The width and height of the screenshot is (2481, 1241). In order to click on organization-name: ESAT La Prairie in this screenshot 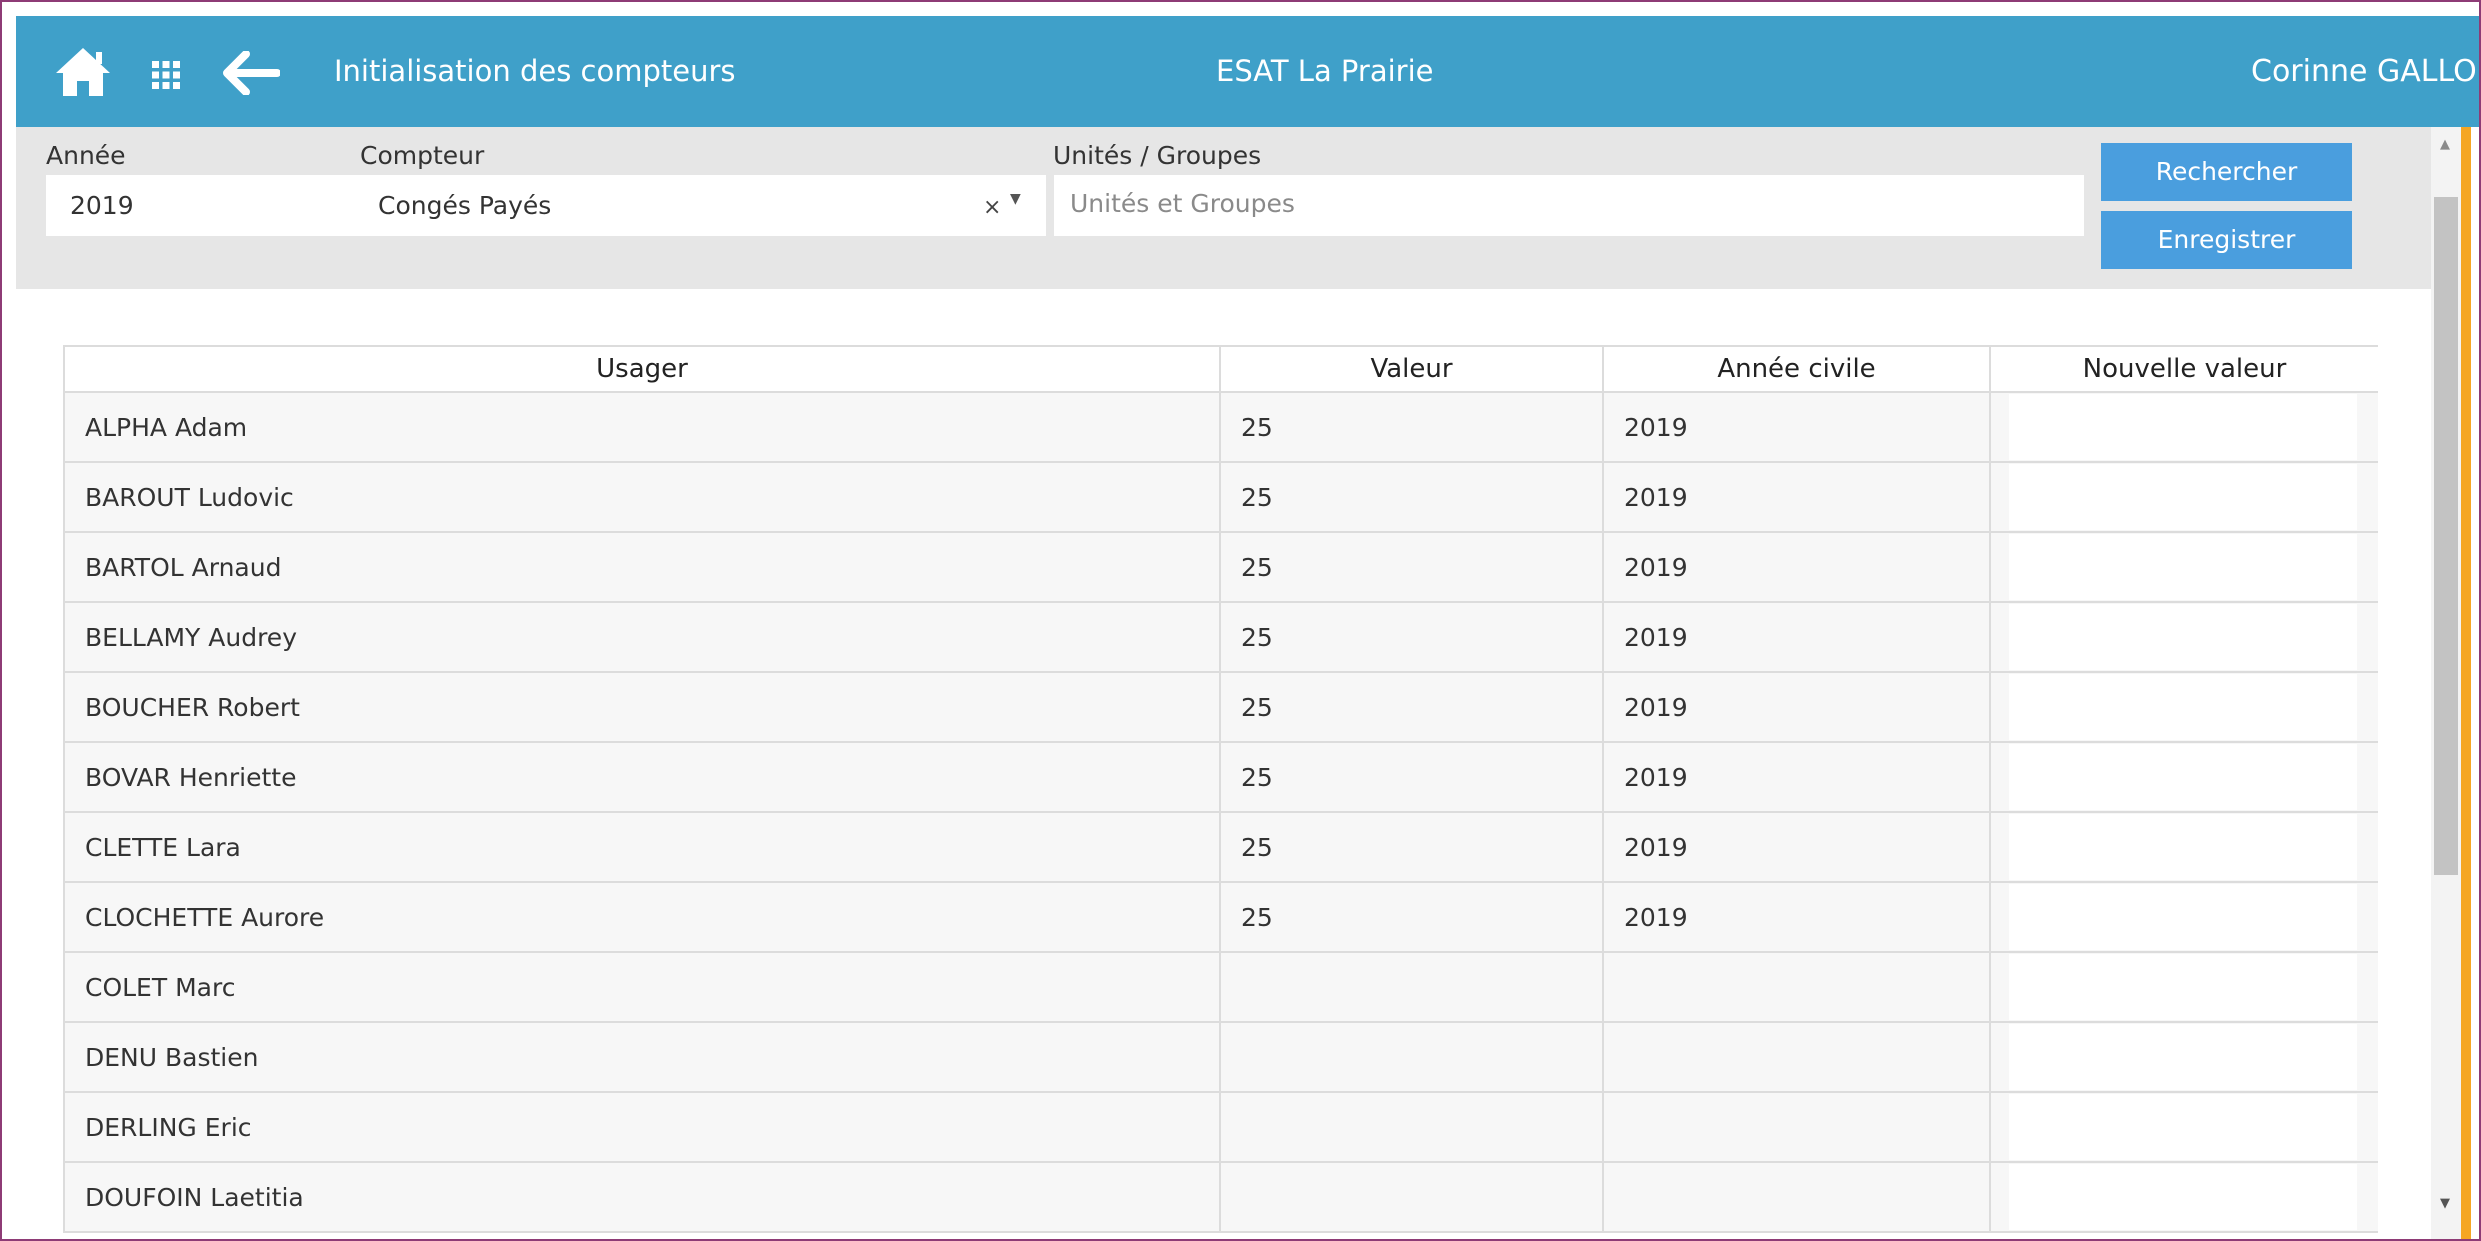, I will do `click(1325, 71)`.